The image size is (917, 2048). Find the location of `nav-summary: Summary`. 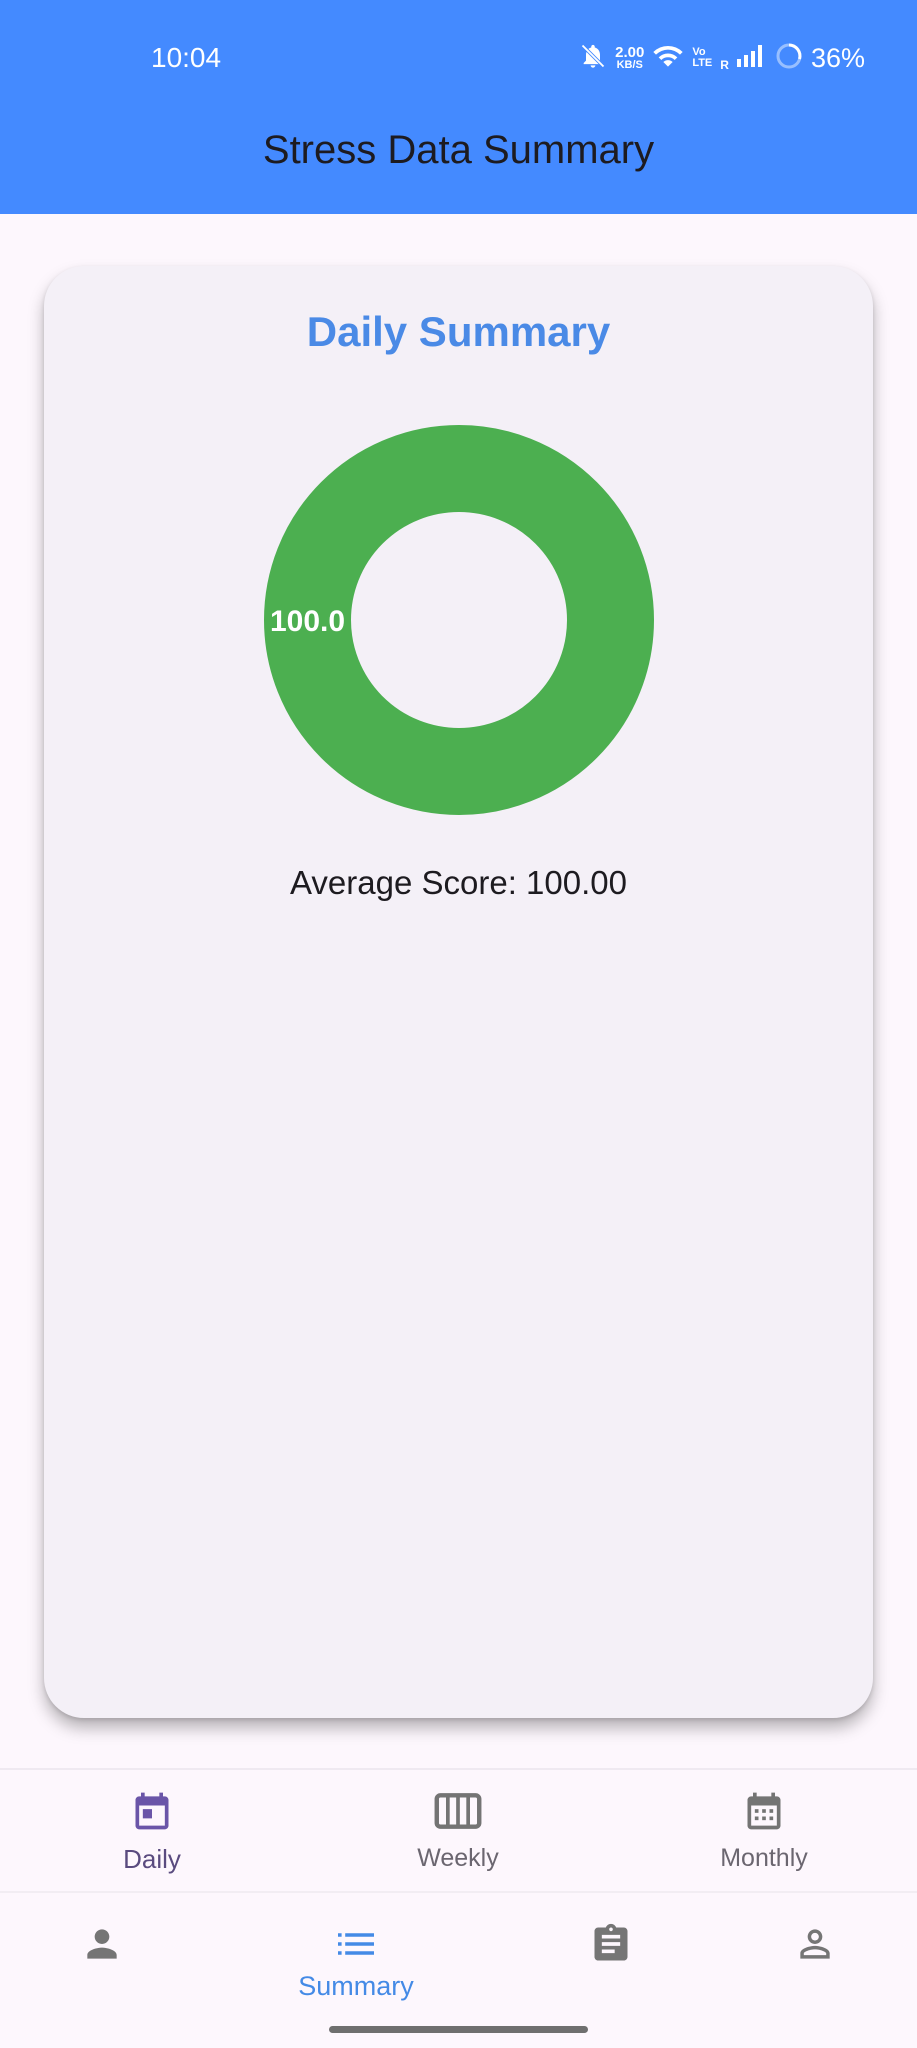

nav-summary: Summary is located at coordinates (356, 1957).